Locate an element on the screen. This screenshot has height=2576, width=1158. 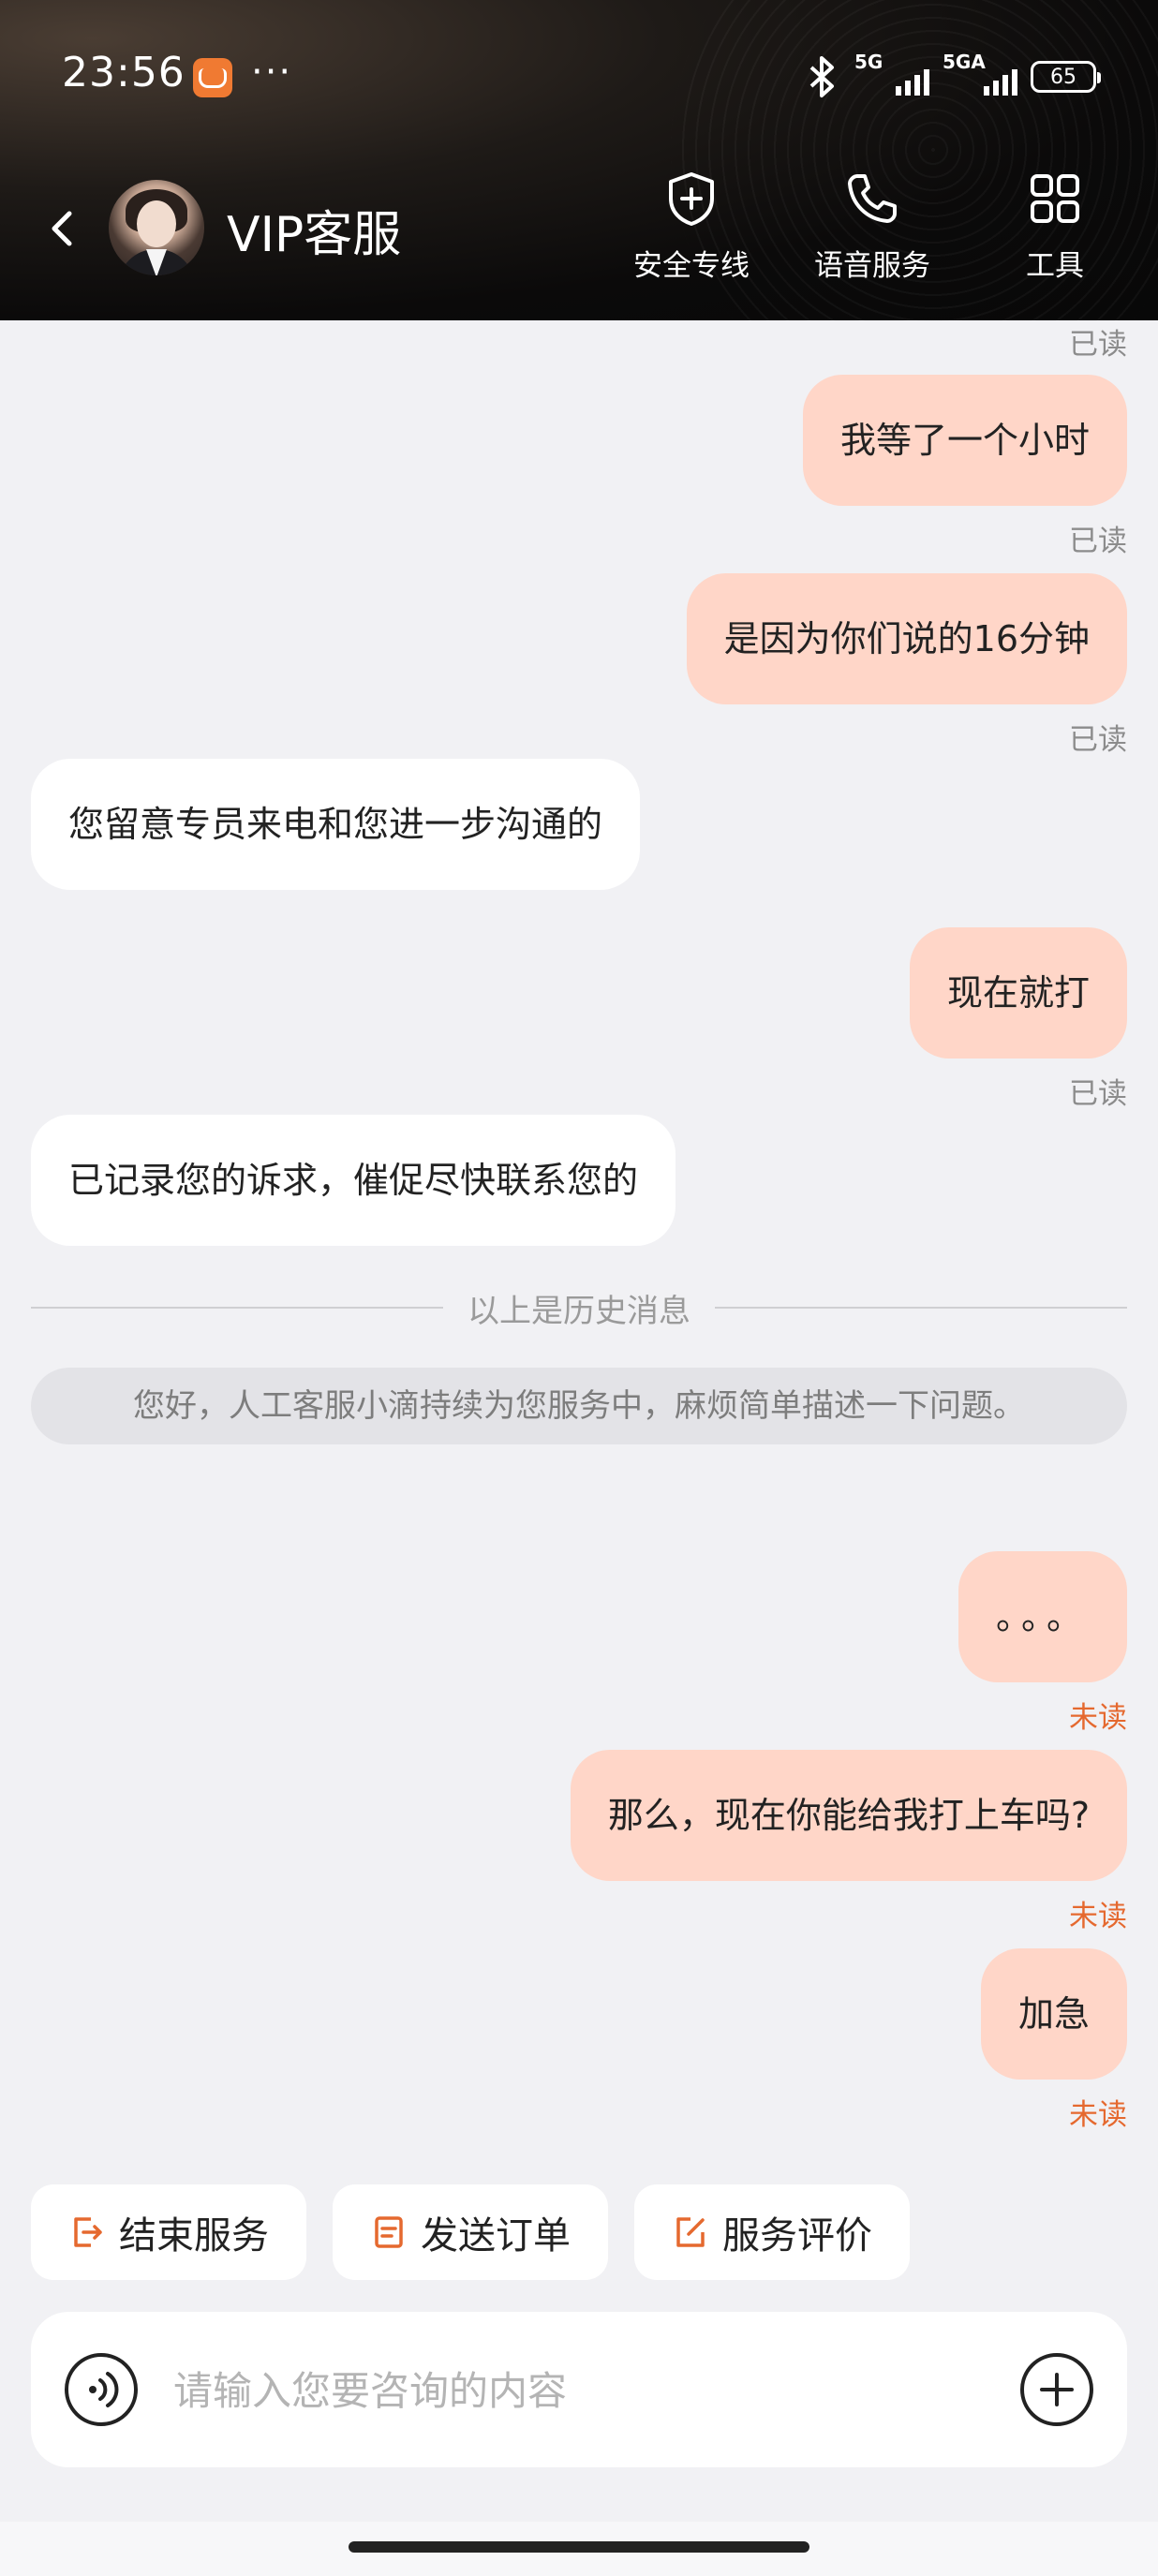
agent-message-bubble: 已记录您的诉求，催促尽快联系您的 is located at coordinates (353, 1180).